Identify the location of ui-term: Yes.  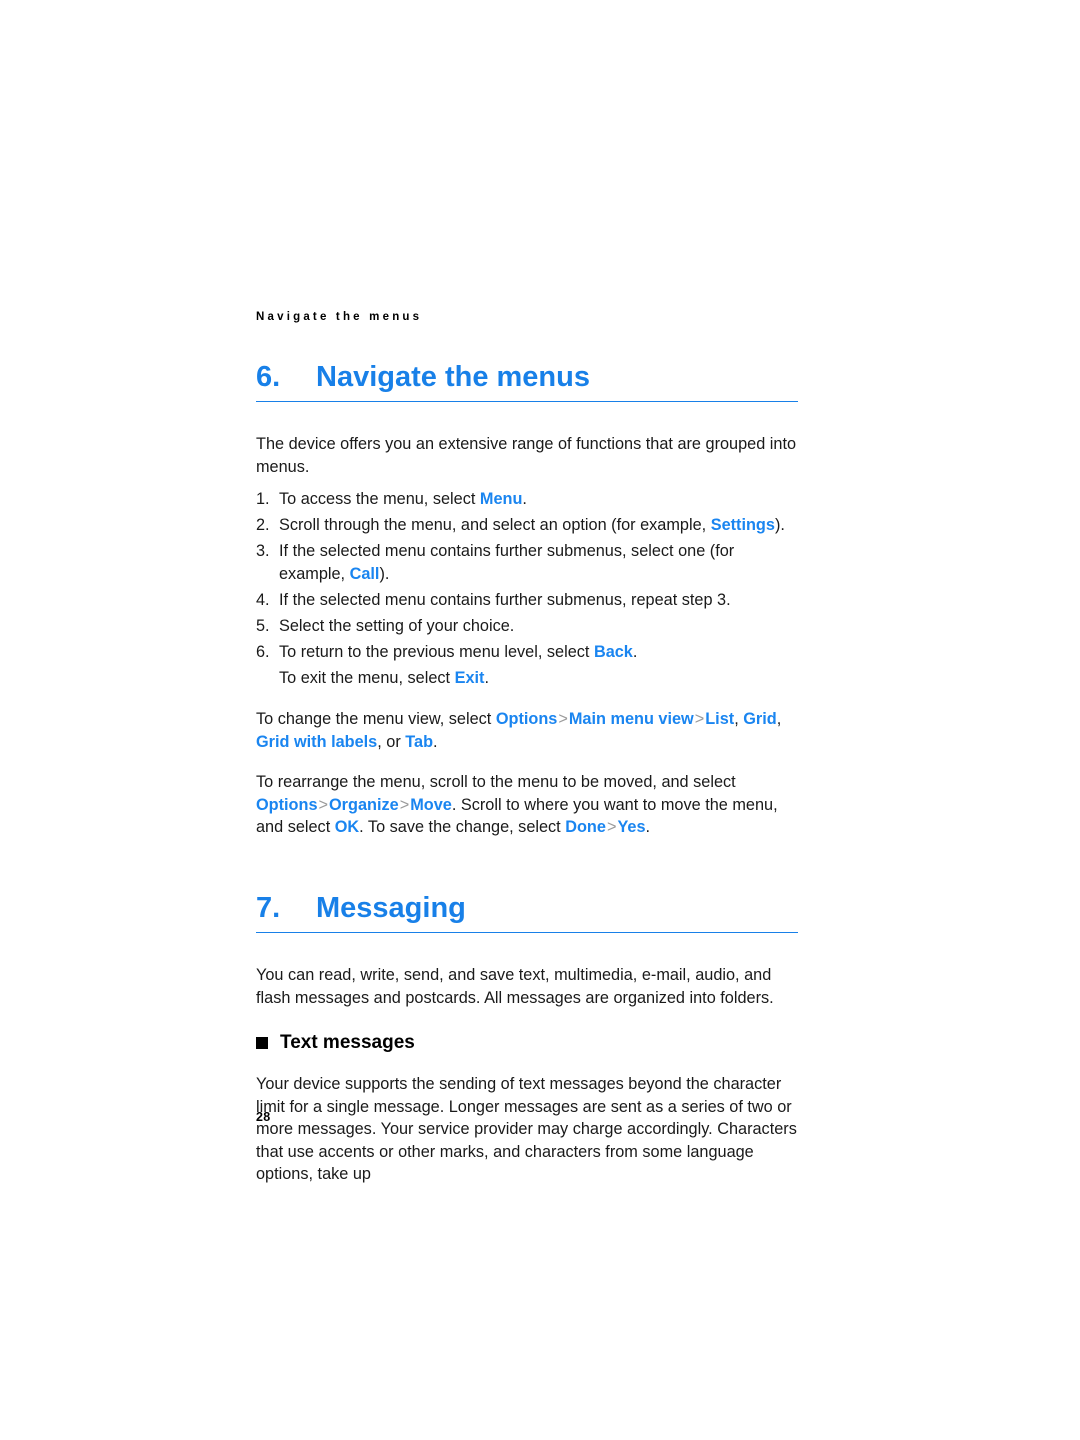
(631, 827).